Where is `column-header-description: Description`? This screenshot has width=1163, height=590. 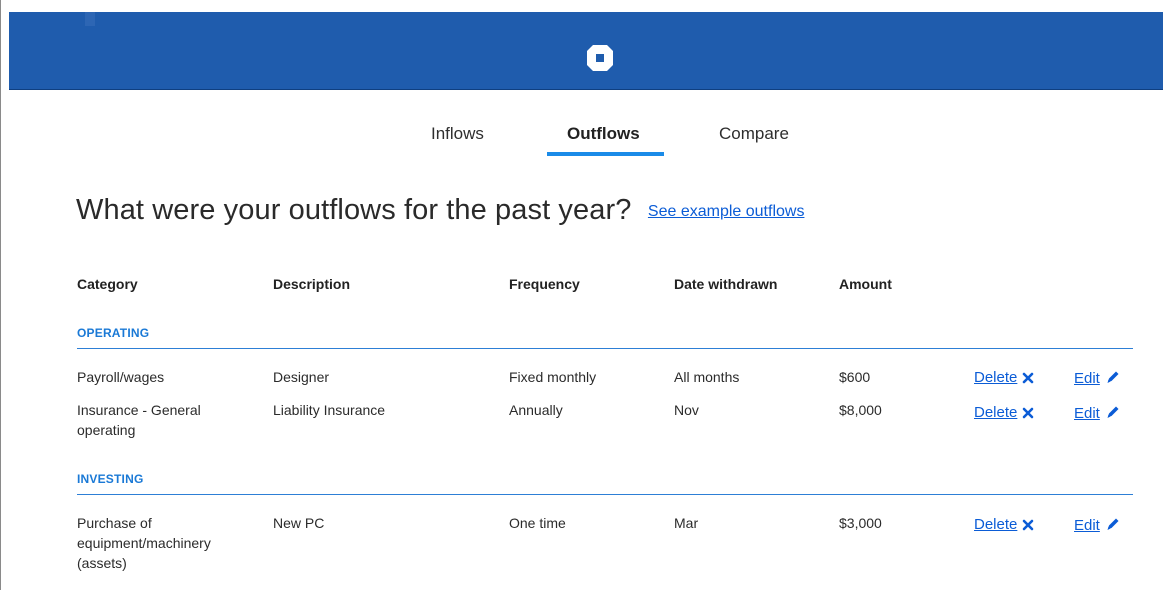
column-header-description: Description is located at coordinates (312, 284).